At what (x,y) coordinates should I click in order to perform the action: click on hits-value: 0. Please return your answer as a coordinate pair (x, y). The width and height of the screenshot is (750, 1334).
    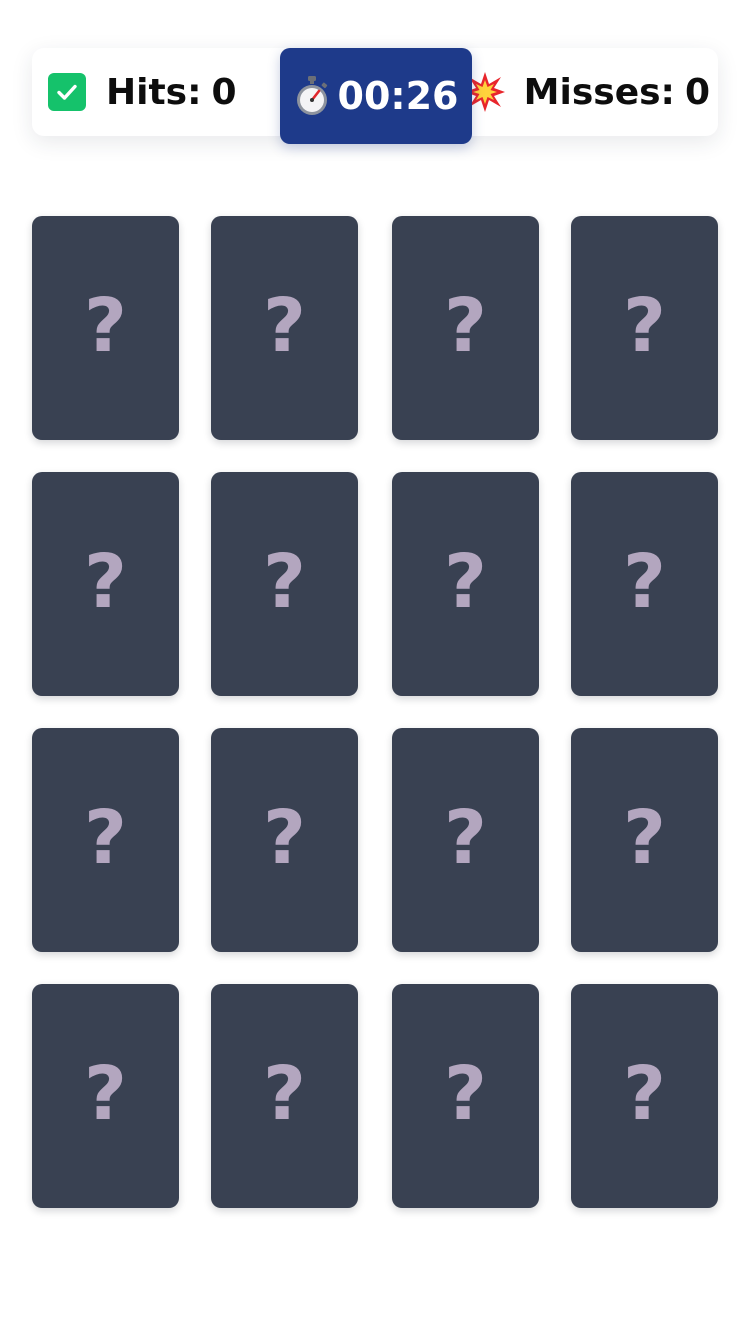
    Looking at the image, I should click on (224, 92).